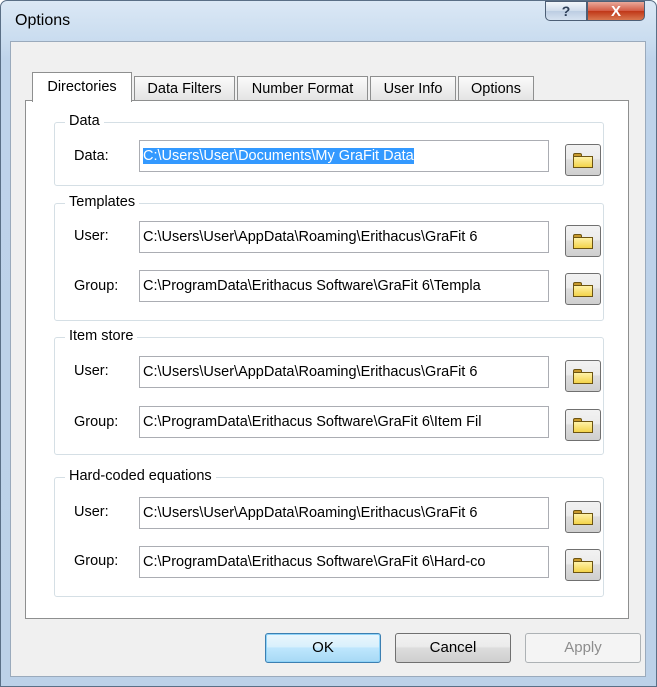 The image size is (657, 687). What do you see at coordinates (496, 88) in the screenshot?
I see `tab-options: Options` at bounding box center [496, 88].